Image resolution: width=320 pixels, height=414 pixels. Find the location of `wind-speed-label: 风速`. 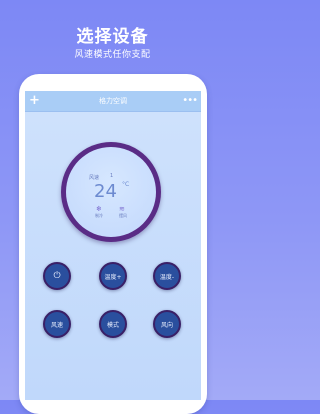

wind-speed-label: 风速 is located at coordinates (94, 178).